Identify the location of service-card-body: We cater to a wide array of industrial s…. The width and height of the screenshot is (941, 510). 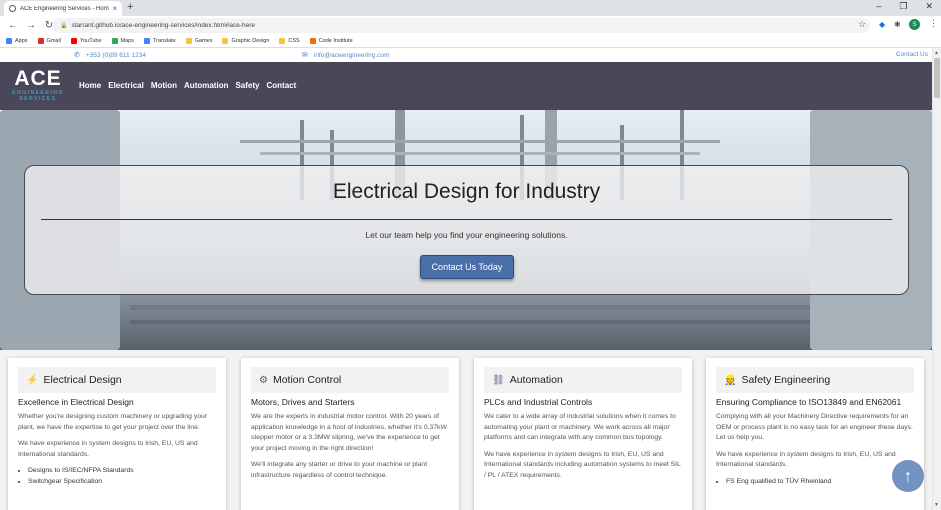
(583, 446).